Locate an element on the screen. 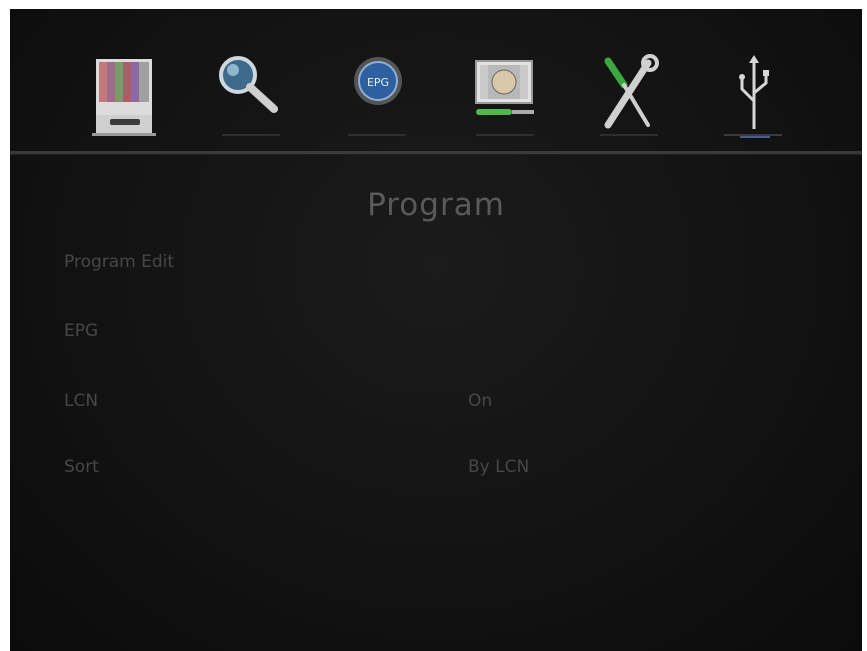 The image size is (867, 651). menu-row-program-edit: Program Edit is located at coordinates (436, 262).